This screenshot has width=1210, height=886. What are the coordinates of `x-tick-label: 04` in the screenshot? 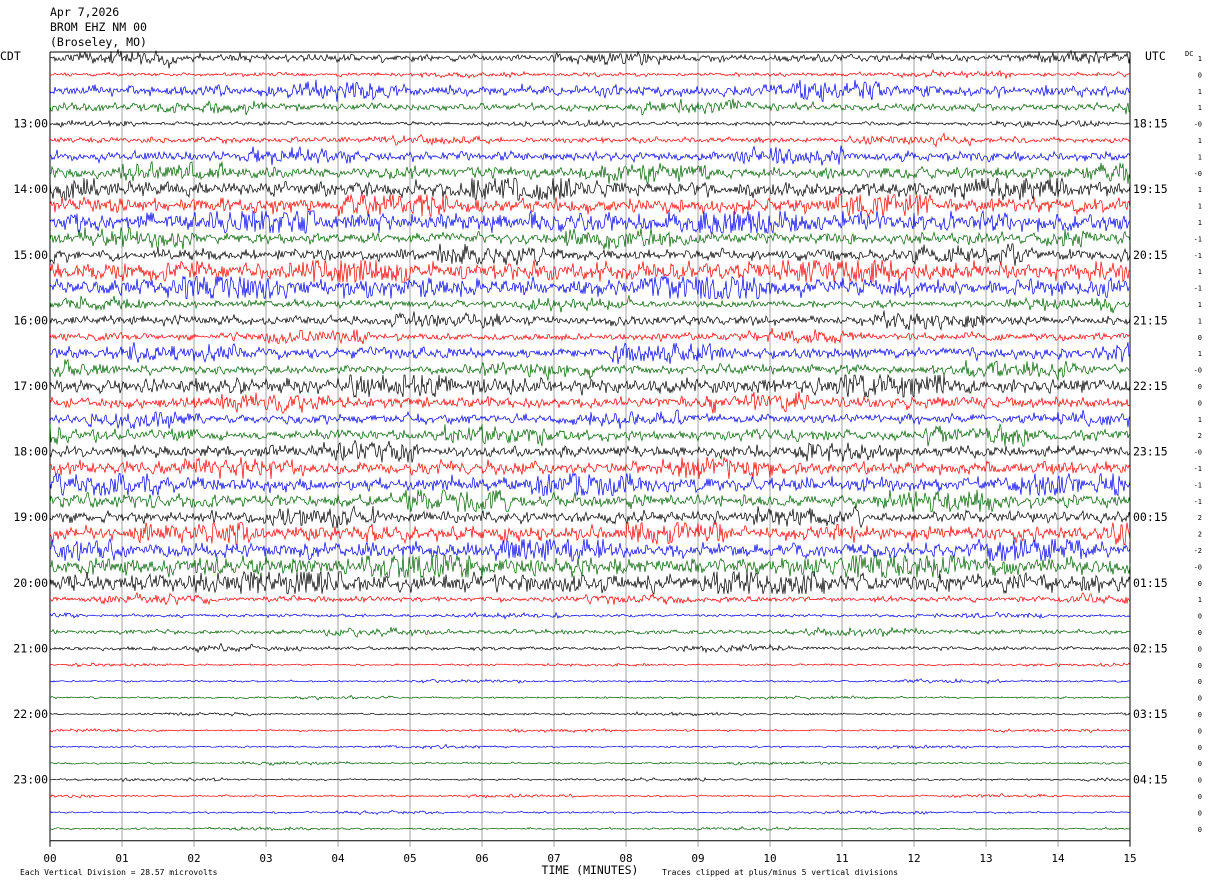 It's located at (338, 858).